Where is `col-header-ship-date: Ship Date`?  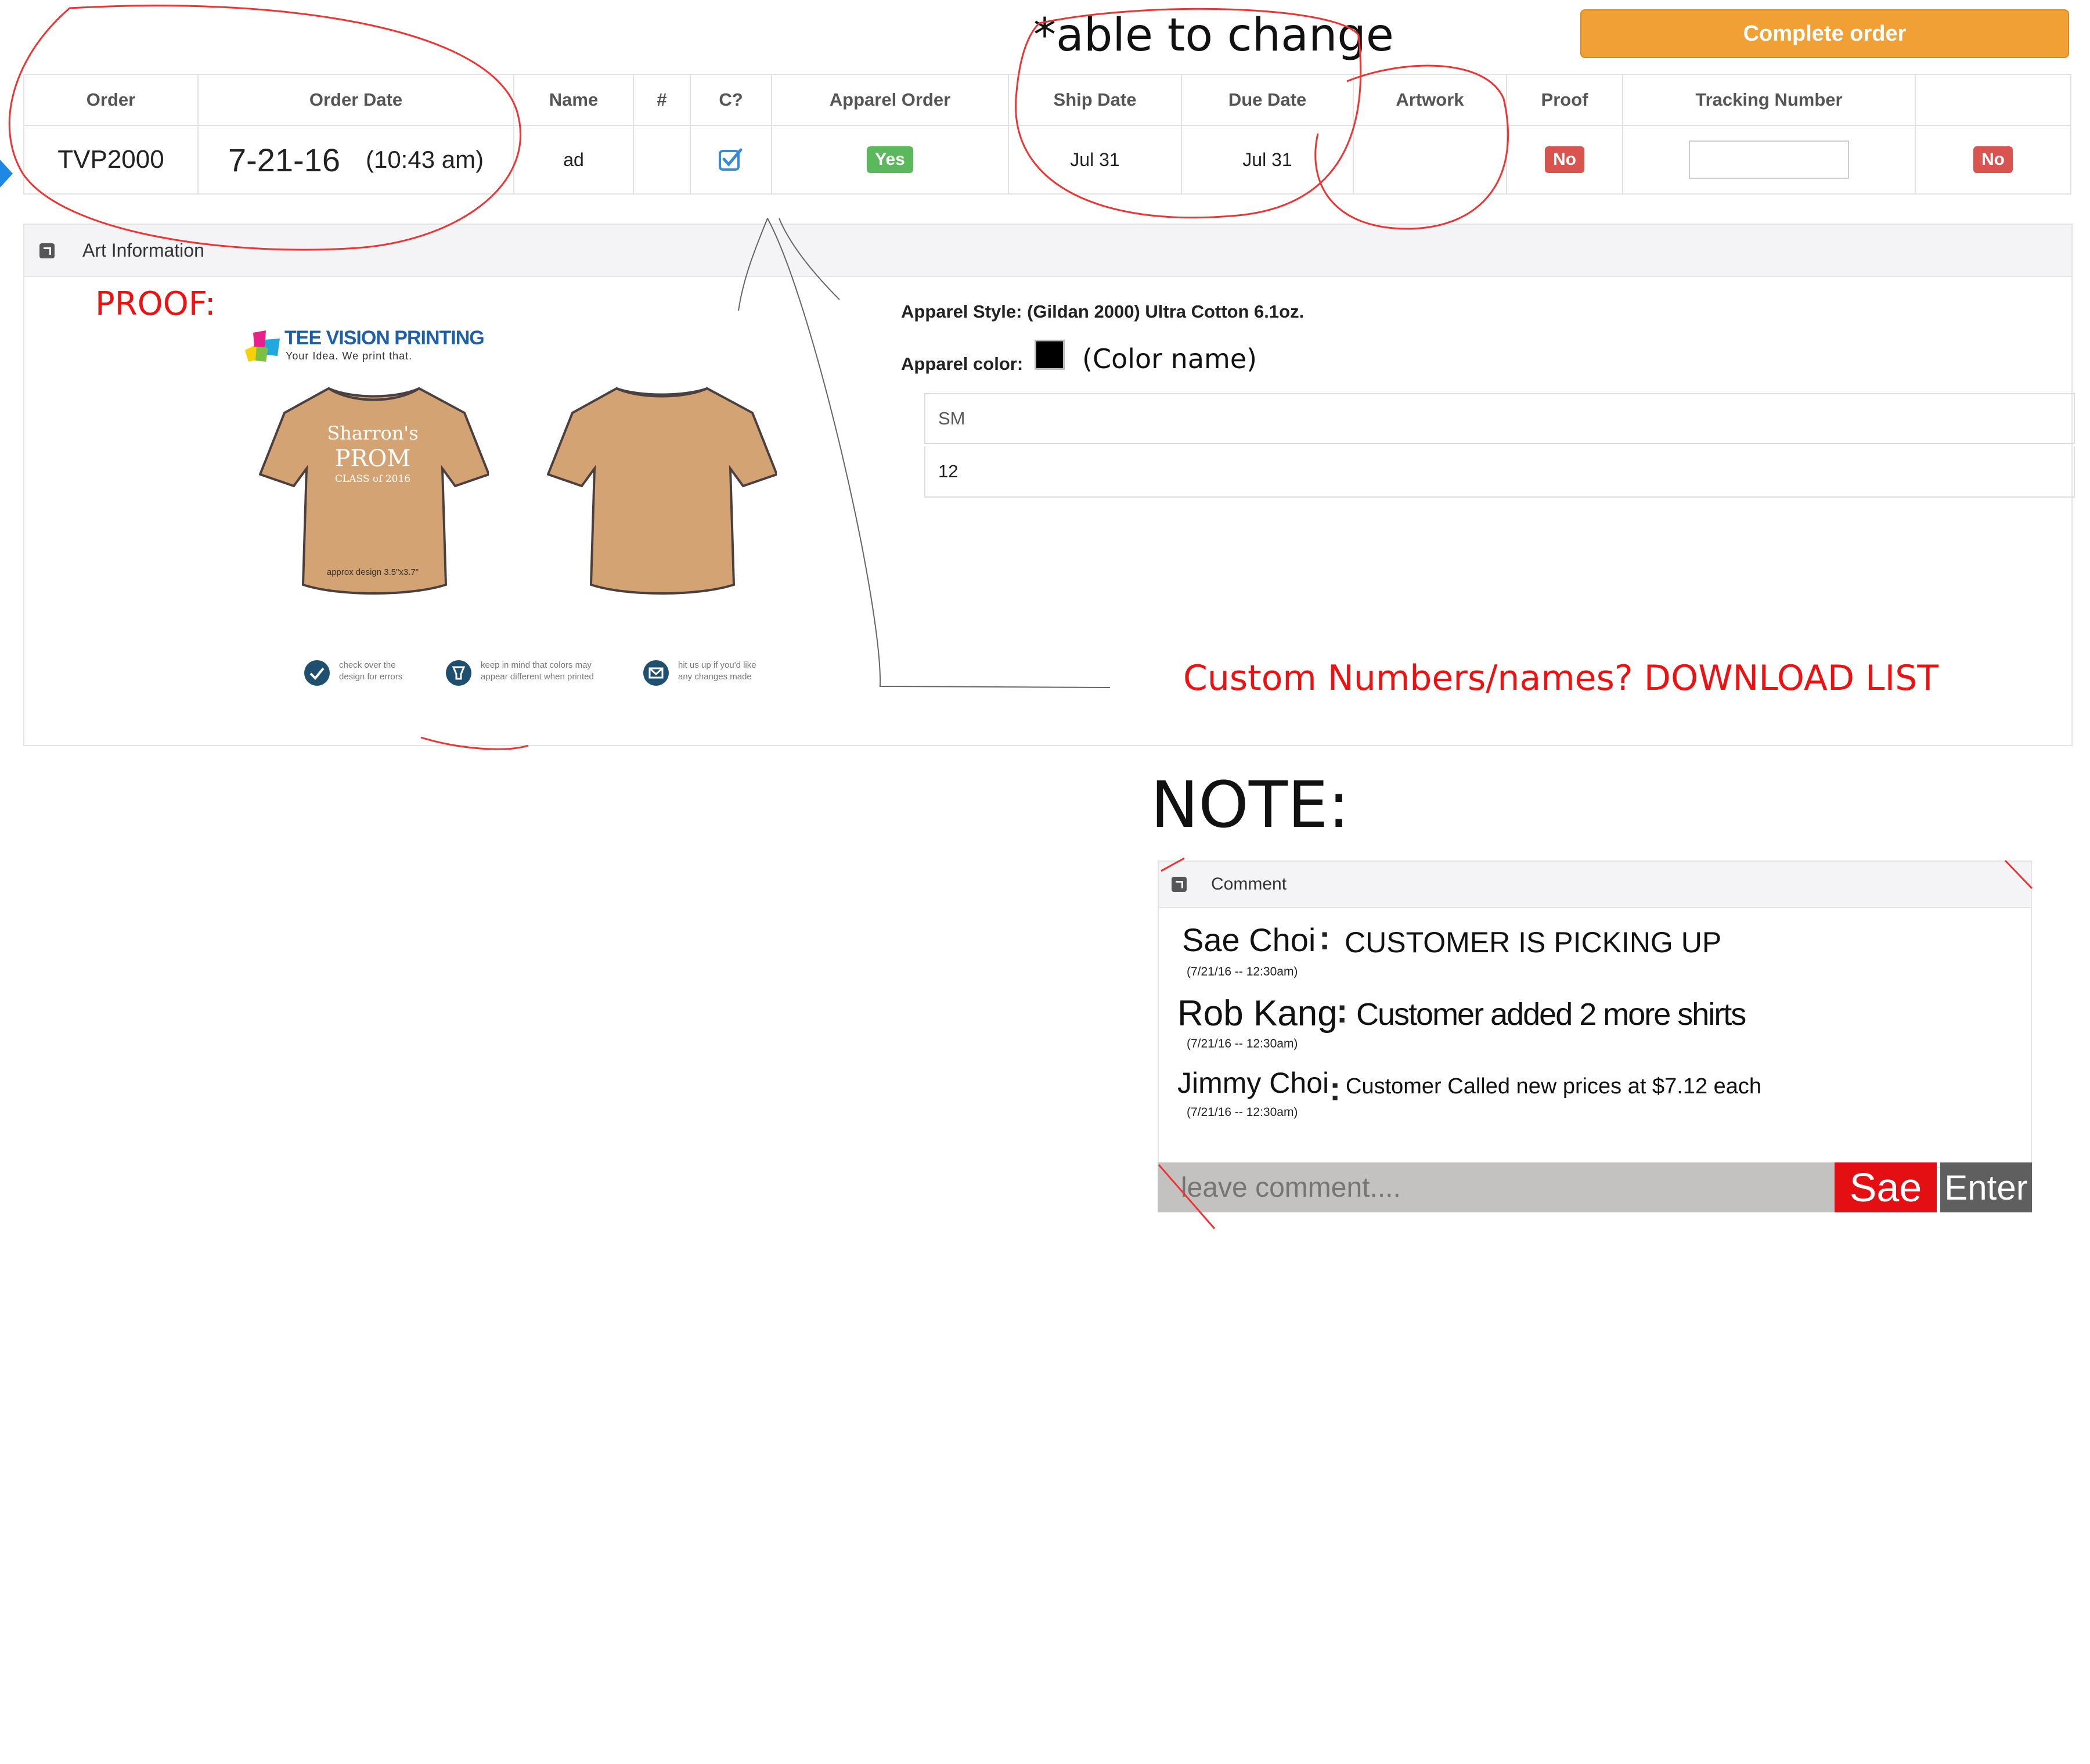
col-header-ship-date: Ship Date is located at coordinates (1096, 101).